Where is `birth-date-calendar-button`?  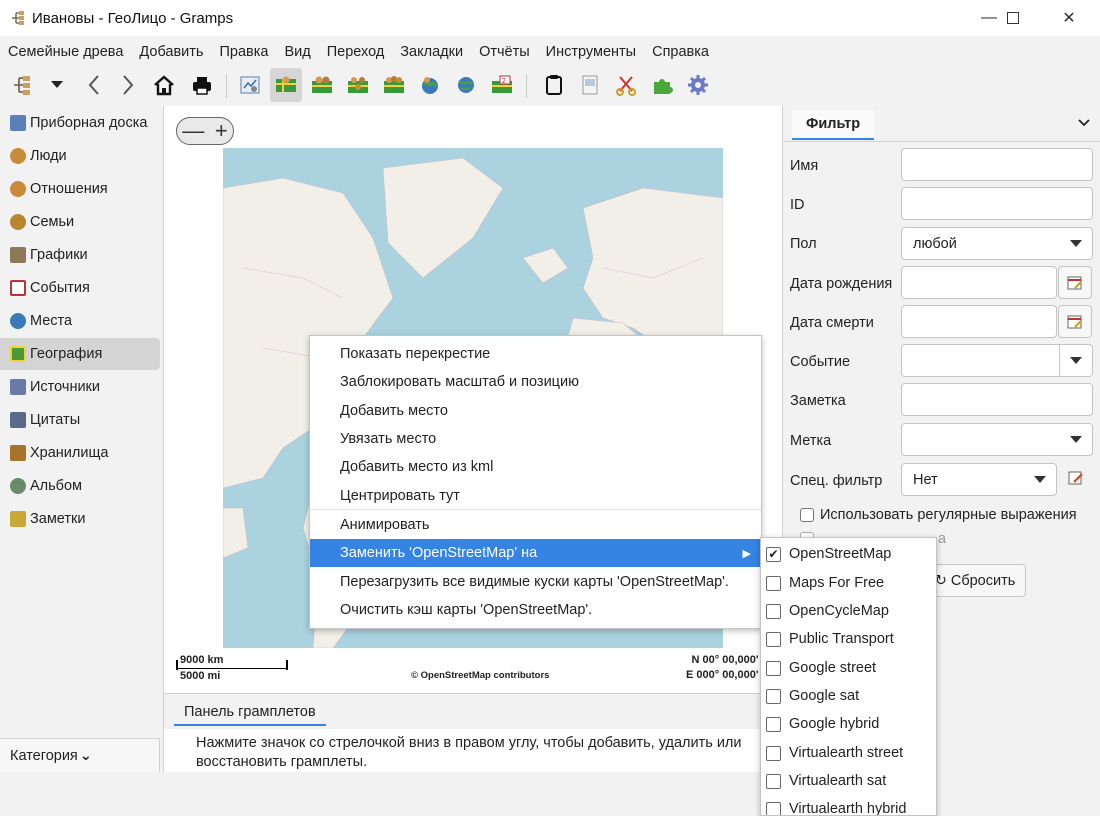
birth-date-calendar-button is located at coordinates (1075, 282).